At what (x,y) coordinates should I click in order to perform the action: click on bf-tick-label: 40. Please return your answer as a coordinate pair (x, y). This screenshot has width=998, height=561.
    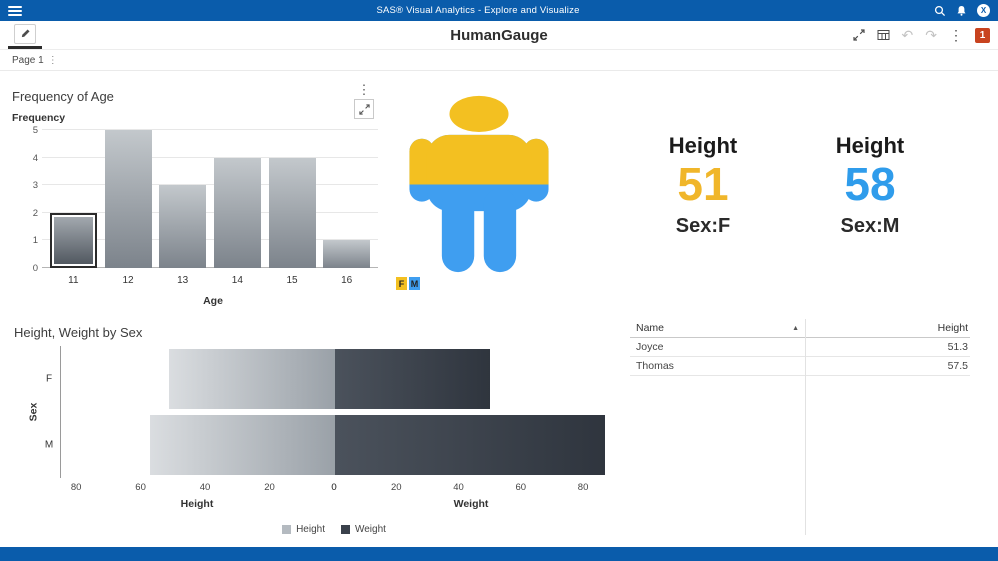
    Looking at the image, I should click on (458, 487).